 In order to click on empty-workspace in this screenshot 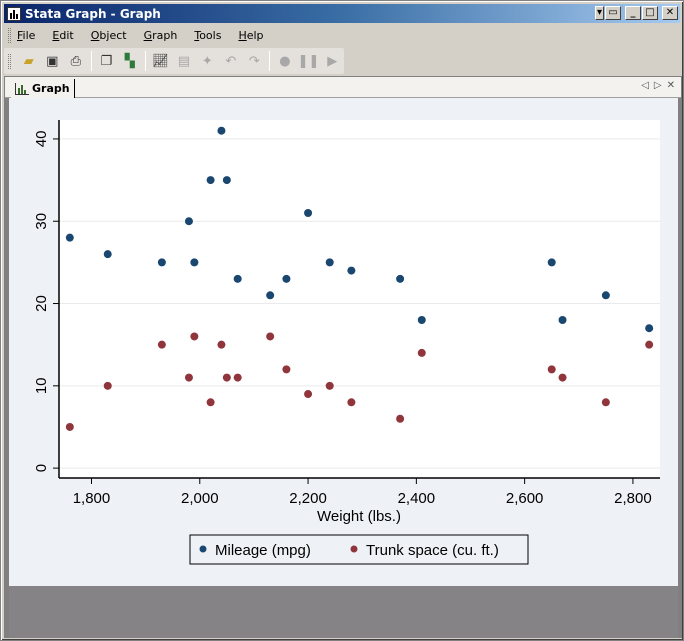, I will do `click(343, 612)`.